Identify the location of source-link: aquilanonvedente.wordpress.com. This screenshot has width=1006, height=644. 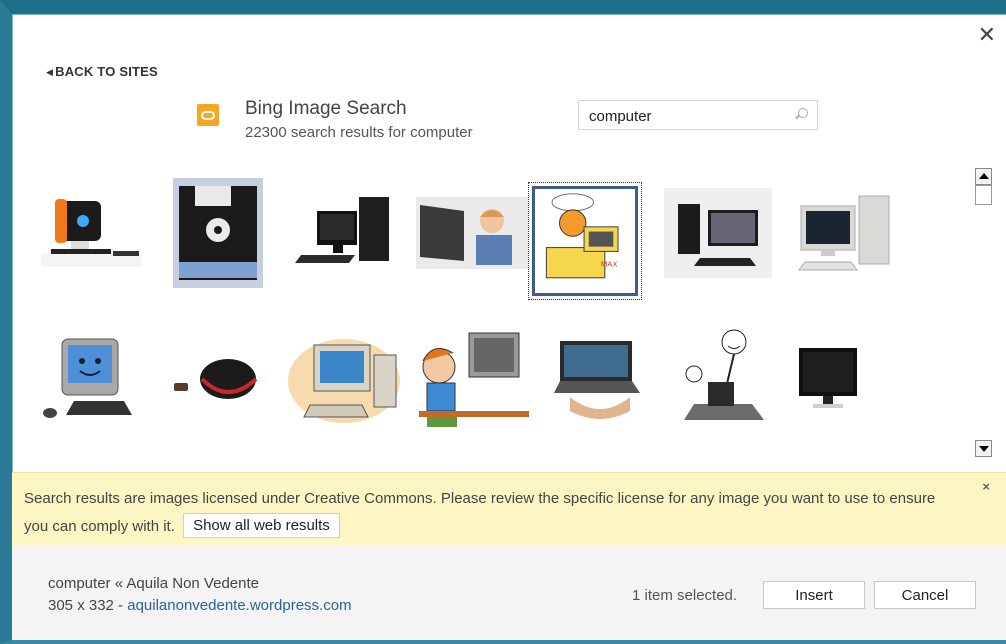
(239, 605).